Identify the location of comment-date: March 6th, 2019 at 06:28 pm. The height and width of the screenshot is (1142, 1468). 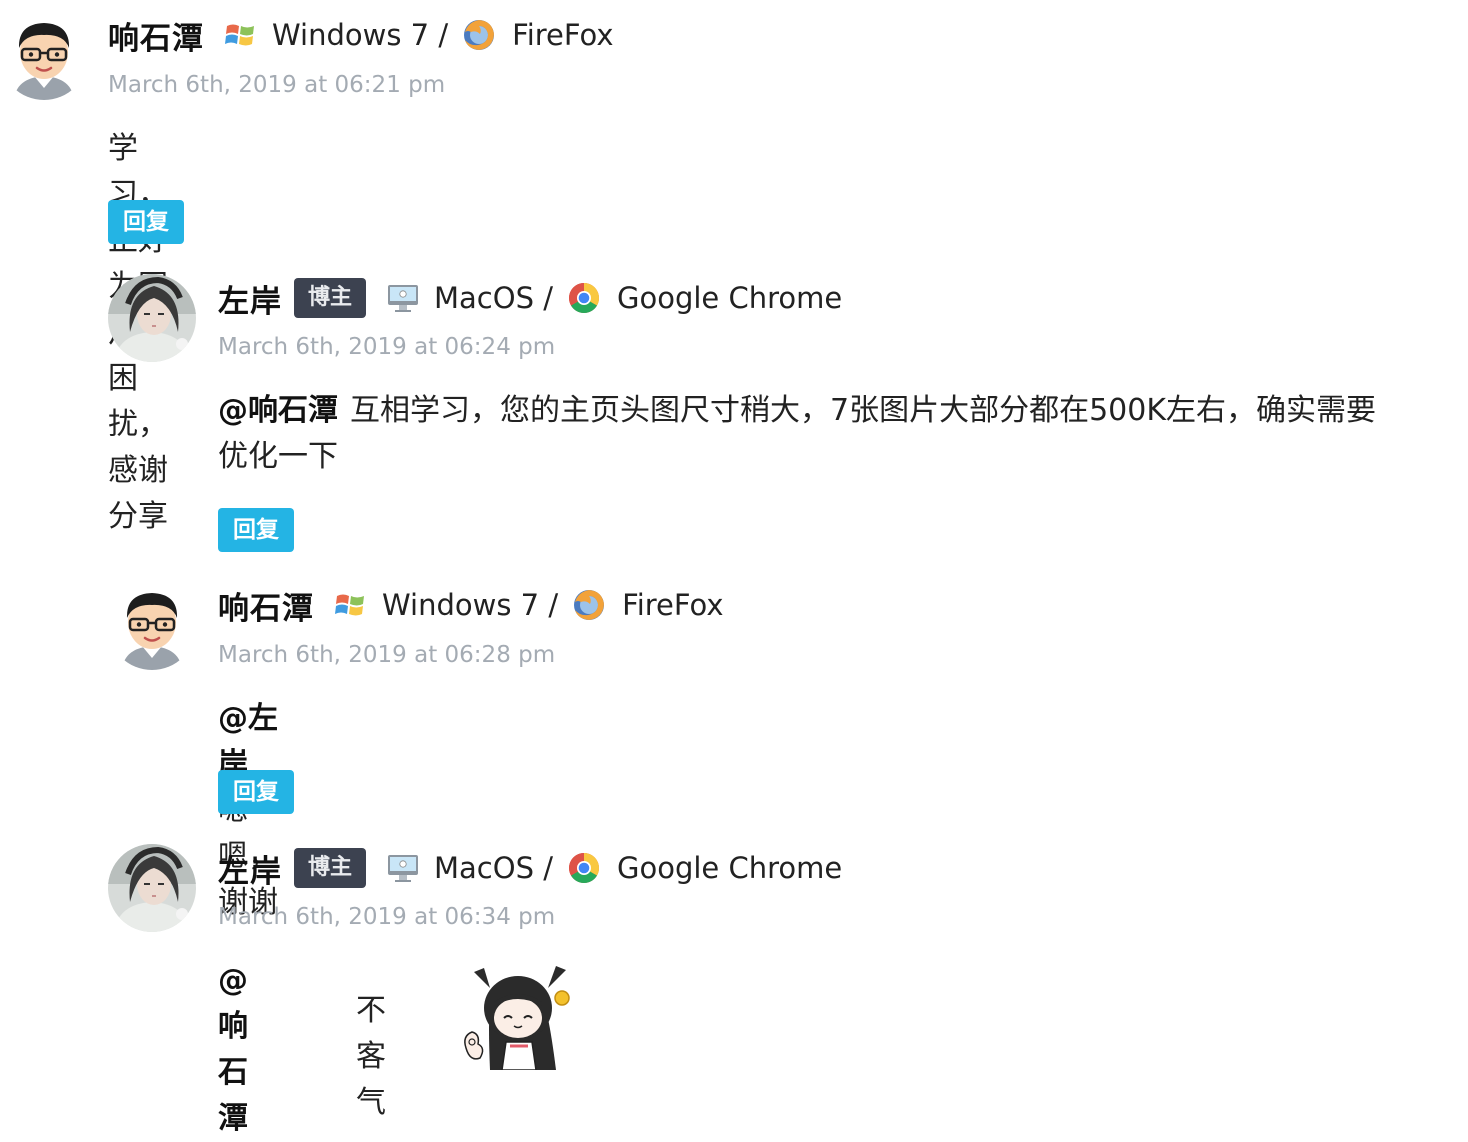
(387, 655).